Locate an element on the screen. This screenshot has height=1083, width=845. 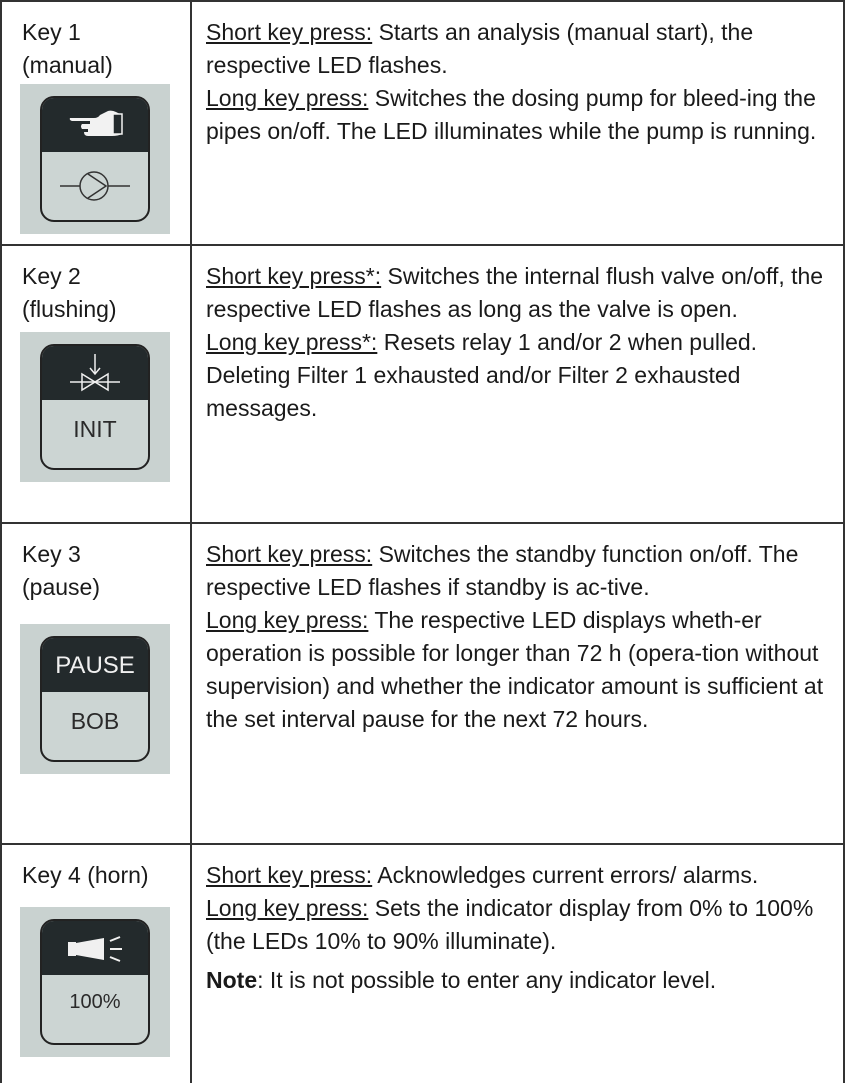
long-press-text: Resets relay 1 and/or 2 when pulled. is located at coordinates (567, 342).